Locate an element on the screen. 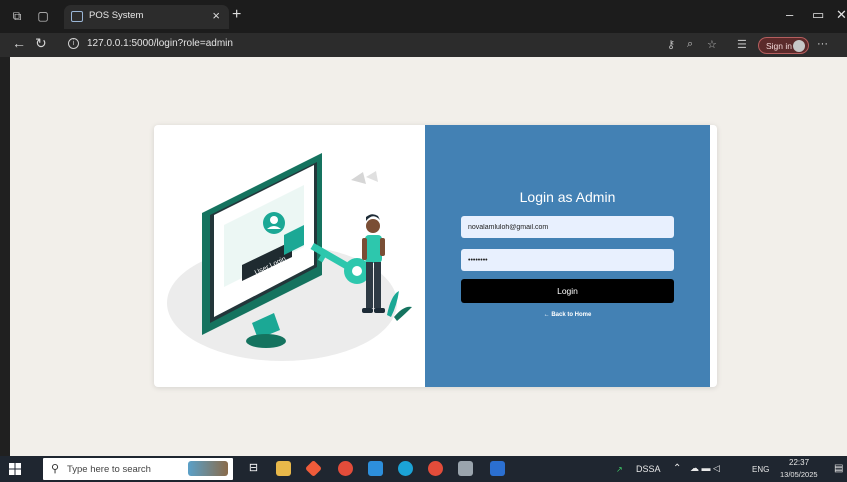 The image size is (847, 482). word-icon is located at coordinates (497, 468).